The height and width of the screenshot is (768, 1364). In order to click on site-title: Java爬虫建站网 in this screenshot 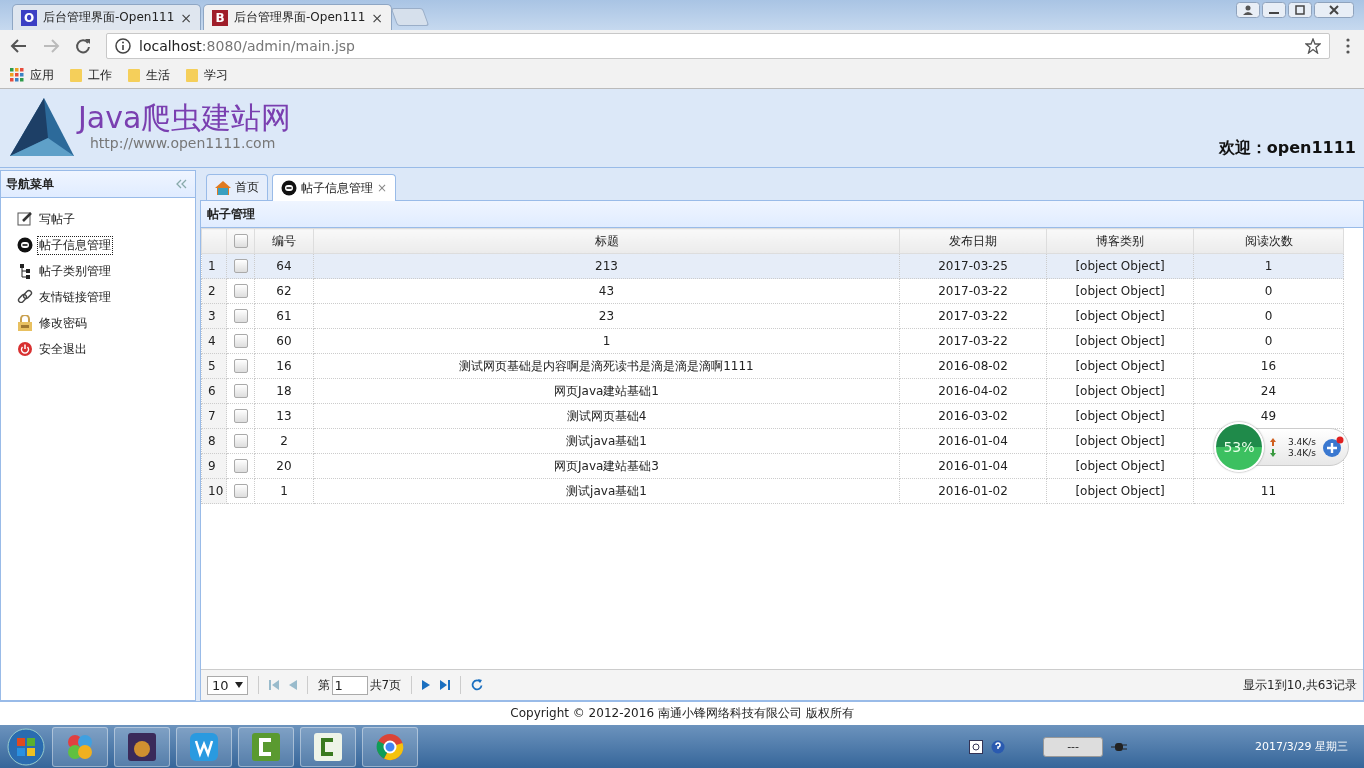, I will do `click(185, 118)`.